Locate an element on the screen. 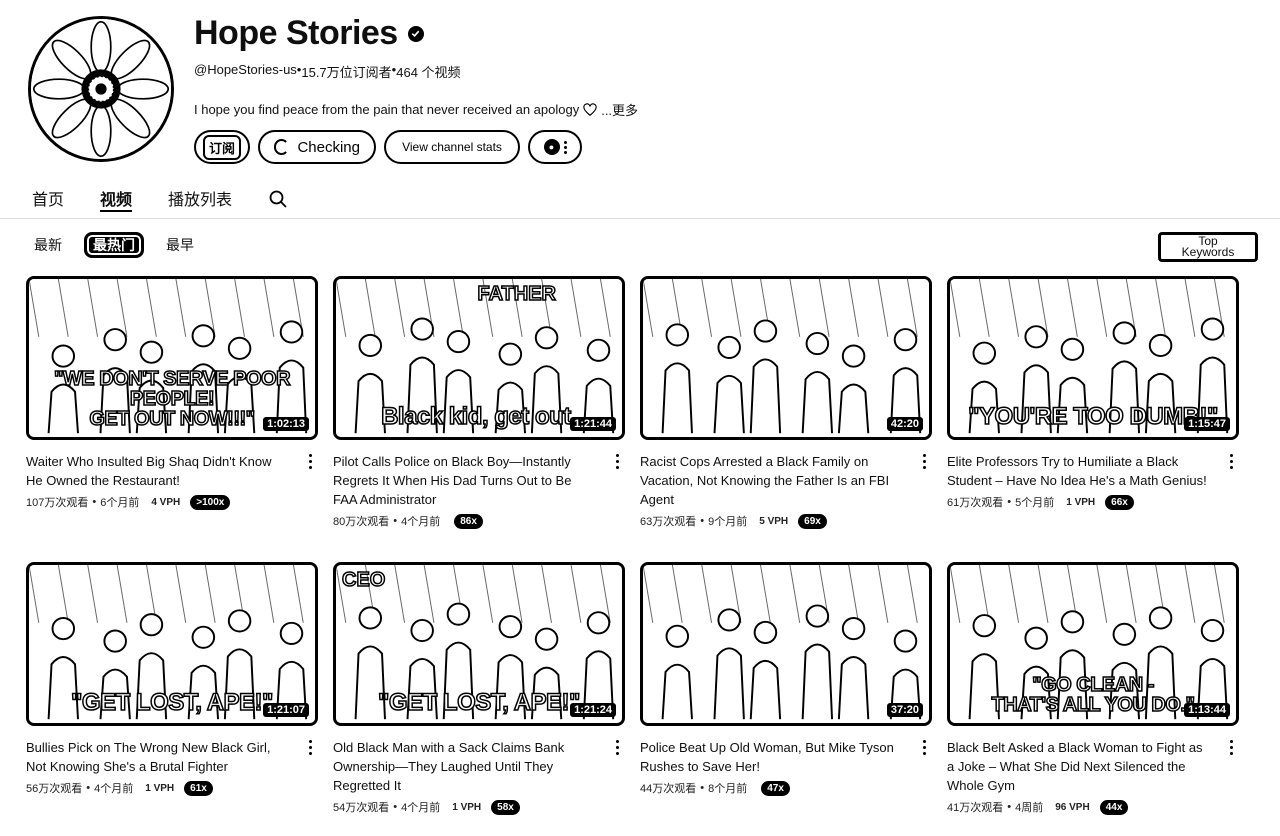 The height and width of the screenshot is (836, 1280). tab-home: 首页 is located at coordinates (48, 199).